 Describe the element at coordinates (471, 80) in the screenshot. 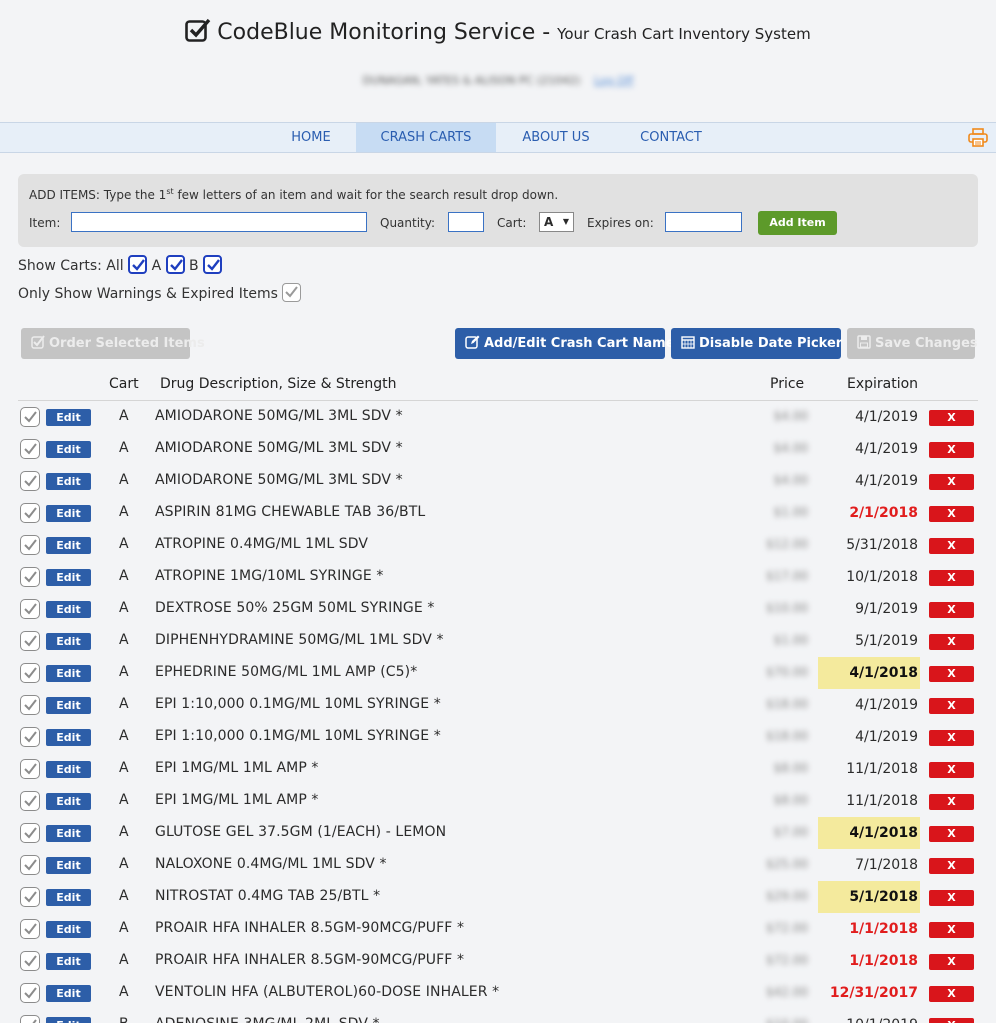

I see `account-name: DUNAGAN, YATES & ALISON PC (21042)` at that location.